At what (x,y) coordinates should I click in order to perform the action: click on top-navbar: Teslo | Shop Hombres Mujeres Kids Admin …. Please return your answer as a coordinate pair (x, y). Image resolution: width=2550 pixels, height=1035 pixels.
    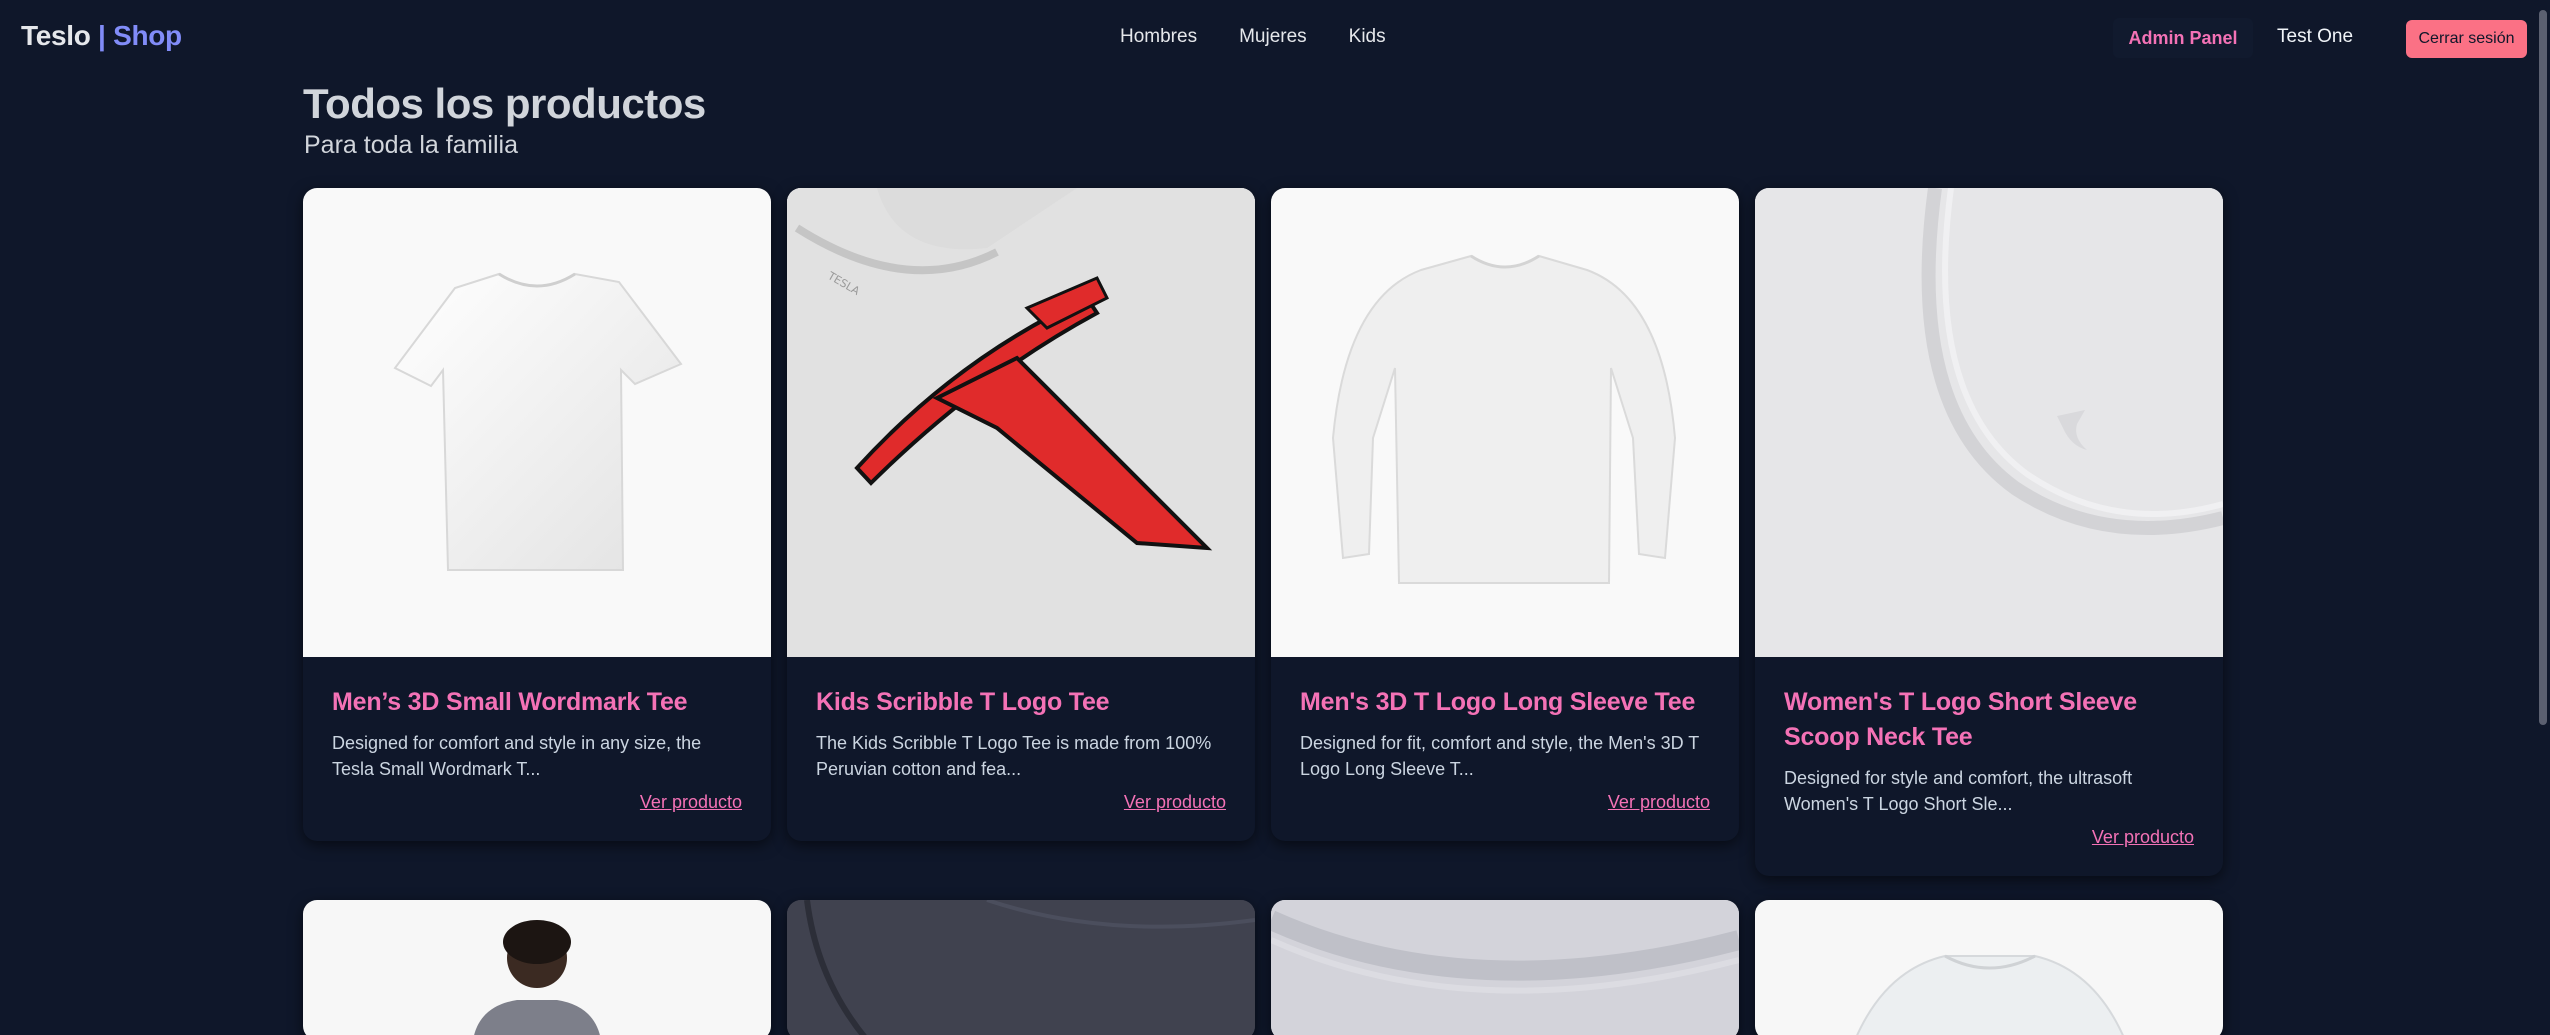
    Looking at the image, I should click on (1268, 38).